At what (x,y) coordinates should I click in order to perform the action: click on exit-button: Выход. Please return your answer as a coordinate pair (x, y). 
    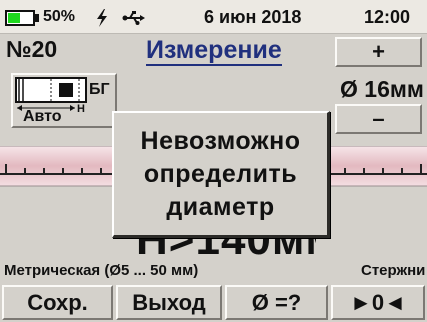
    Looking at the image, I should click on (169, 302).